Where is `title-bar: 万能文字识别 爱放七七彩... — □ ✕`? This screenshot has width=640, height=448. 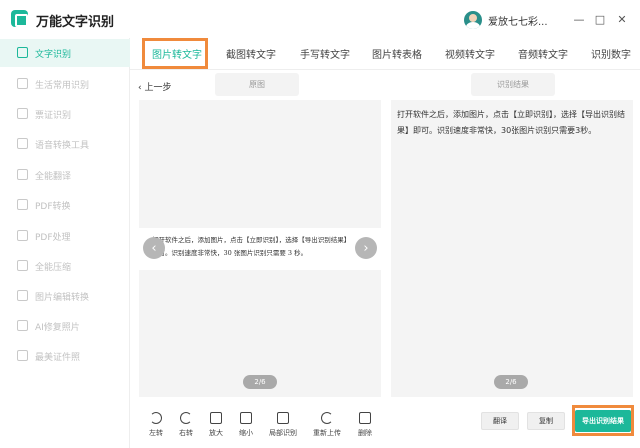
title-bar: 万能文字识别 爱放七七彩... — □ ✕ is located at coordinates (320, 19).